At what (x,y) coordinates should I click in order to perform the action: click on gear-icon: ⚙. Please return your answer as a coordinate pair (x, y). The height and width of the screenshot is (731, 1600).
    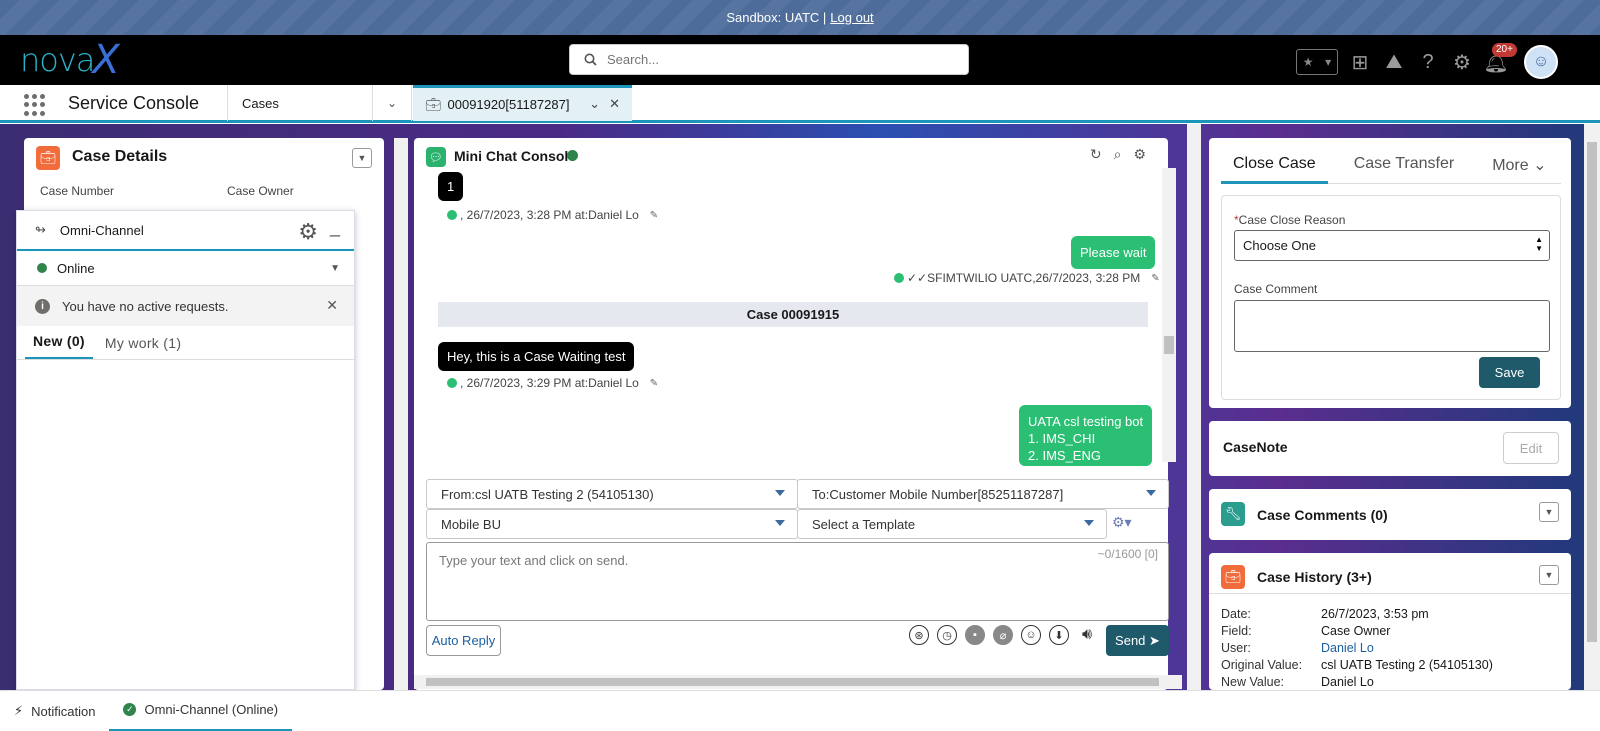
    Looking at the image, I should click on (308, 232).